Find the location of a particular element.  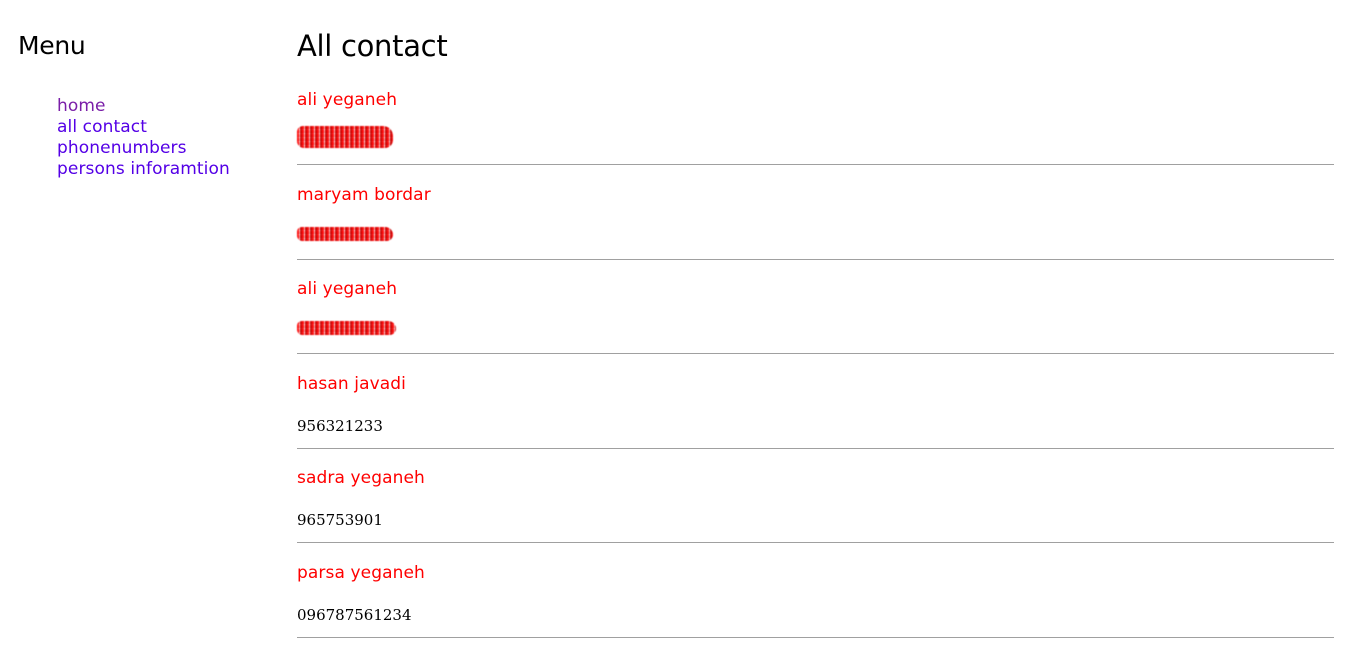

contact-name: parsa yeganeh is located at coordinates (361, 573).